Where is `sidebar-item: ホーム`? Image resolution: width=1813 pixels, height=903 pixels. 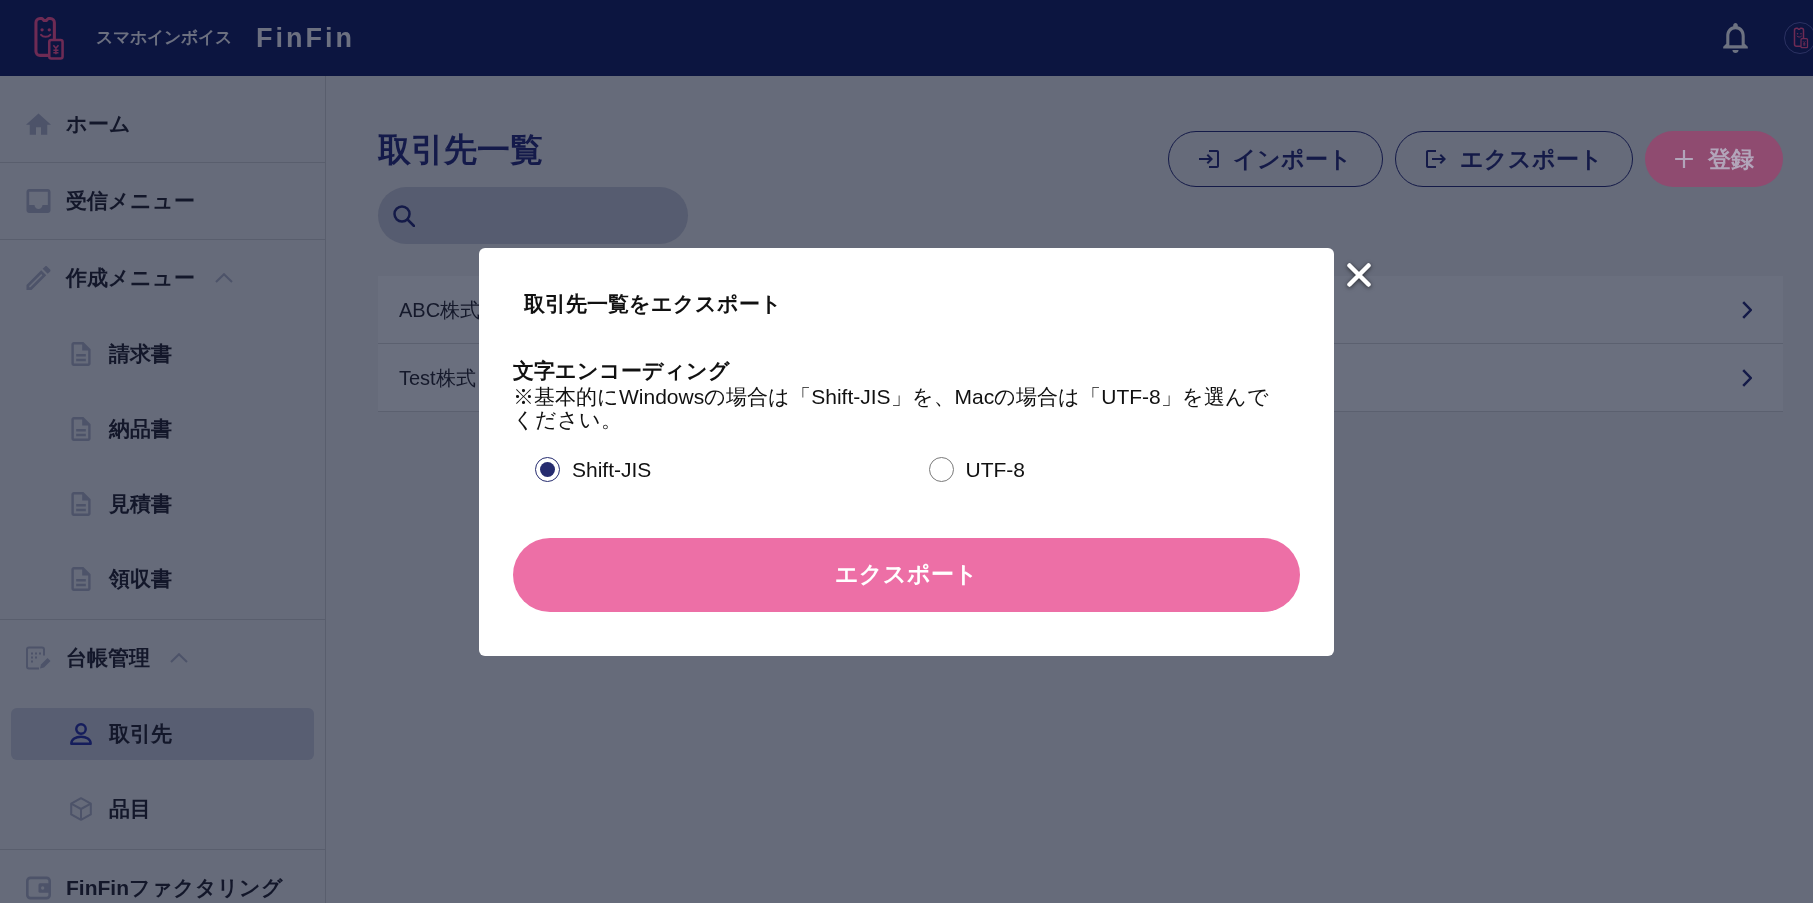
sidebar-item: ホーム is located at coordinates (162, 124).